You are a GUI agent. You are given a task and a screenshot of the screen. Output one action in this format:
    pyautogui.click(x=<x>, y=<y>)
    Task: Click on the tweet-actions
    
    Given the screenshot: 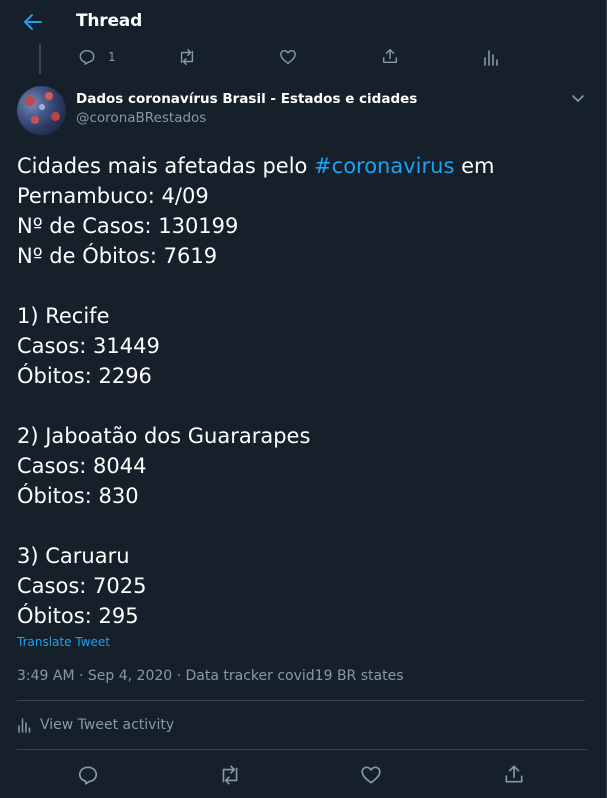 What is the action you would take?
    pyautogui.click(x=303, y=775)
    